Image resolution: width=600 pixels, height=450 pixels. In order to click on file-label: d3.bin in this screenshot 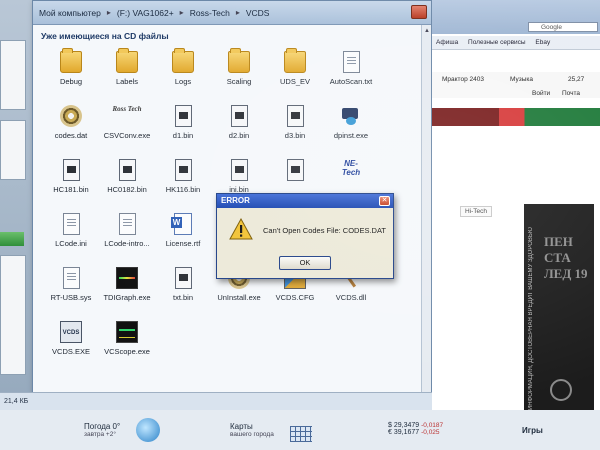, I will do `click(295, 135)`.